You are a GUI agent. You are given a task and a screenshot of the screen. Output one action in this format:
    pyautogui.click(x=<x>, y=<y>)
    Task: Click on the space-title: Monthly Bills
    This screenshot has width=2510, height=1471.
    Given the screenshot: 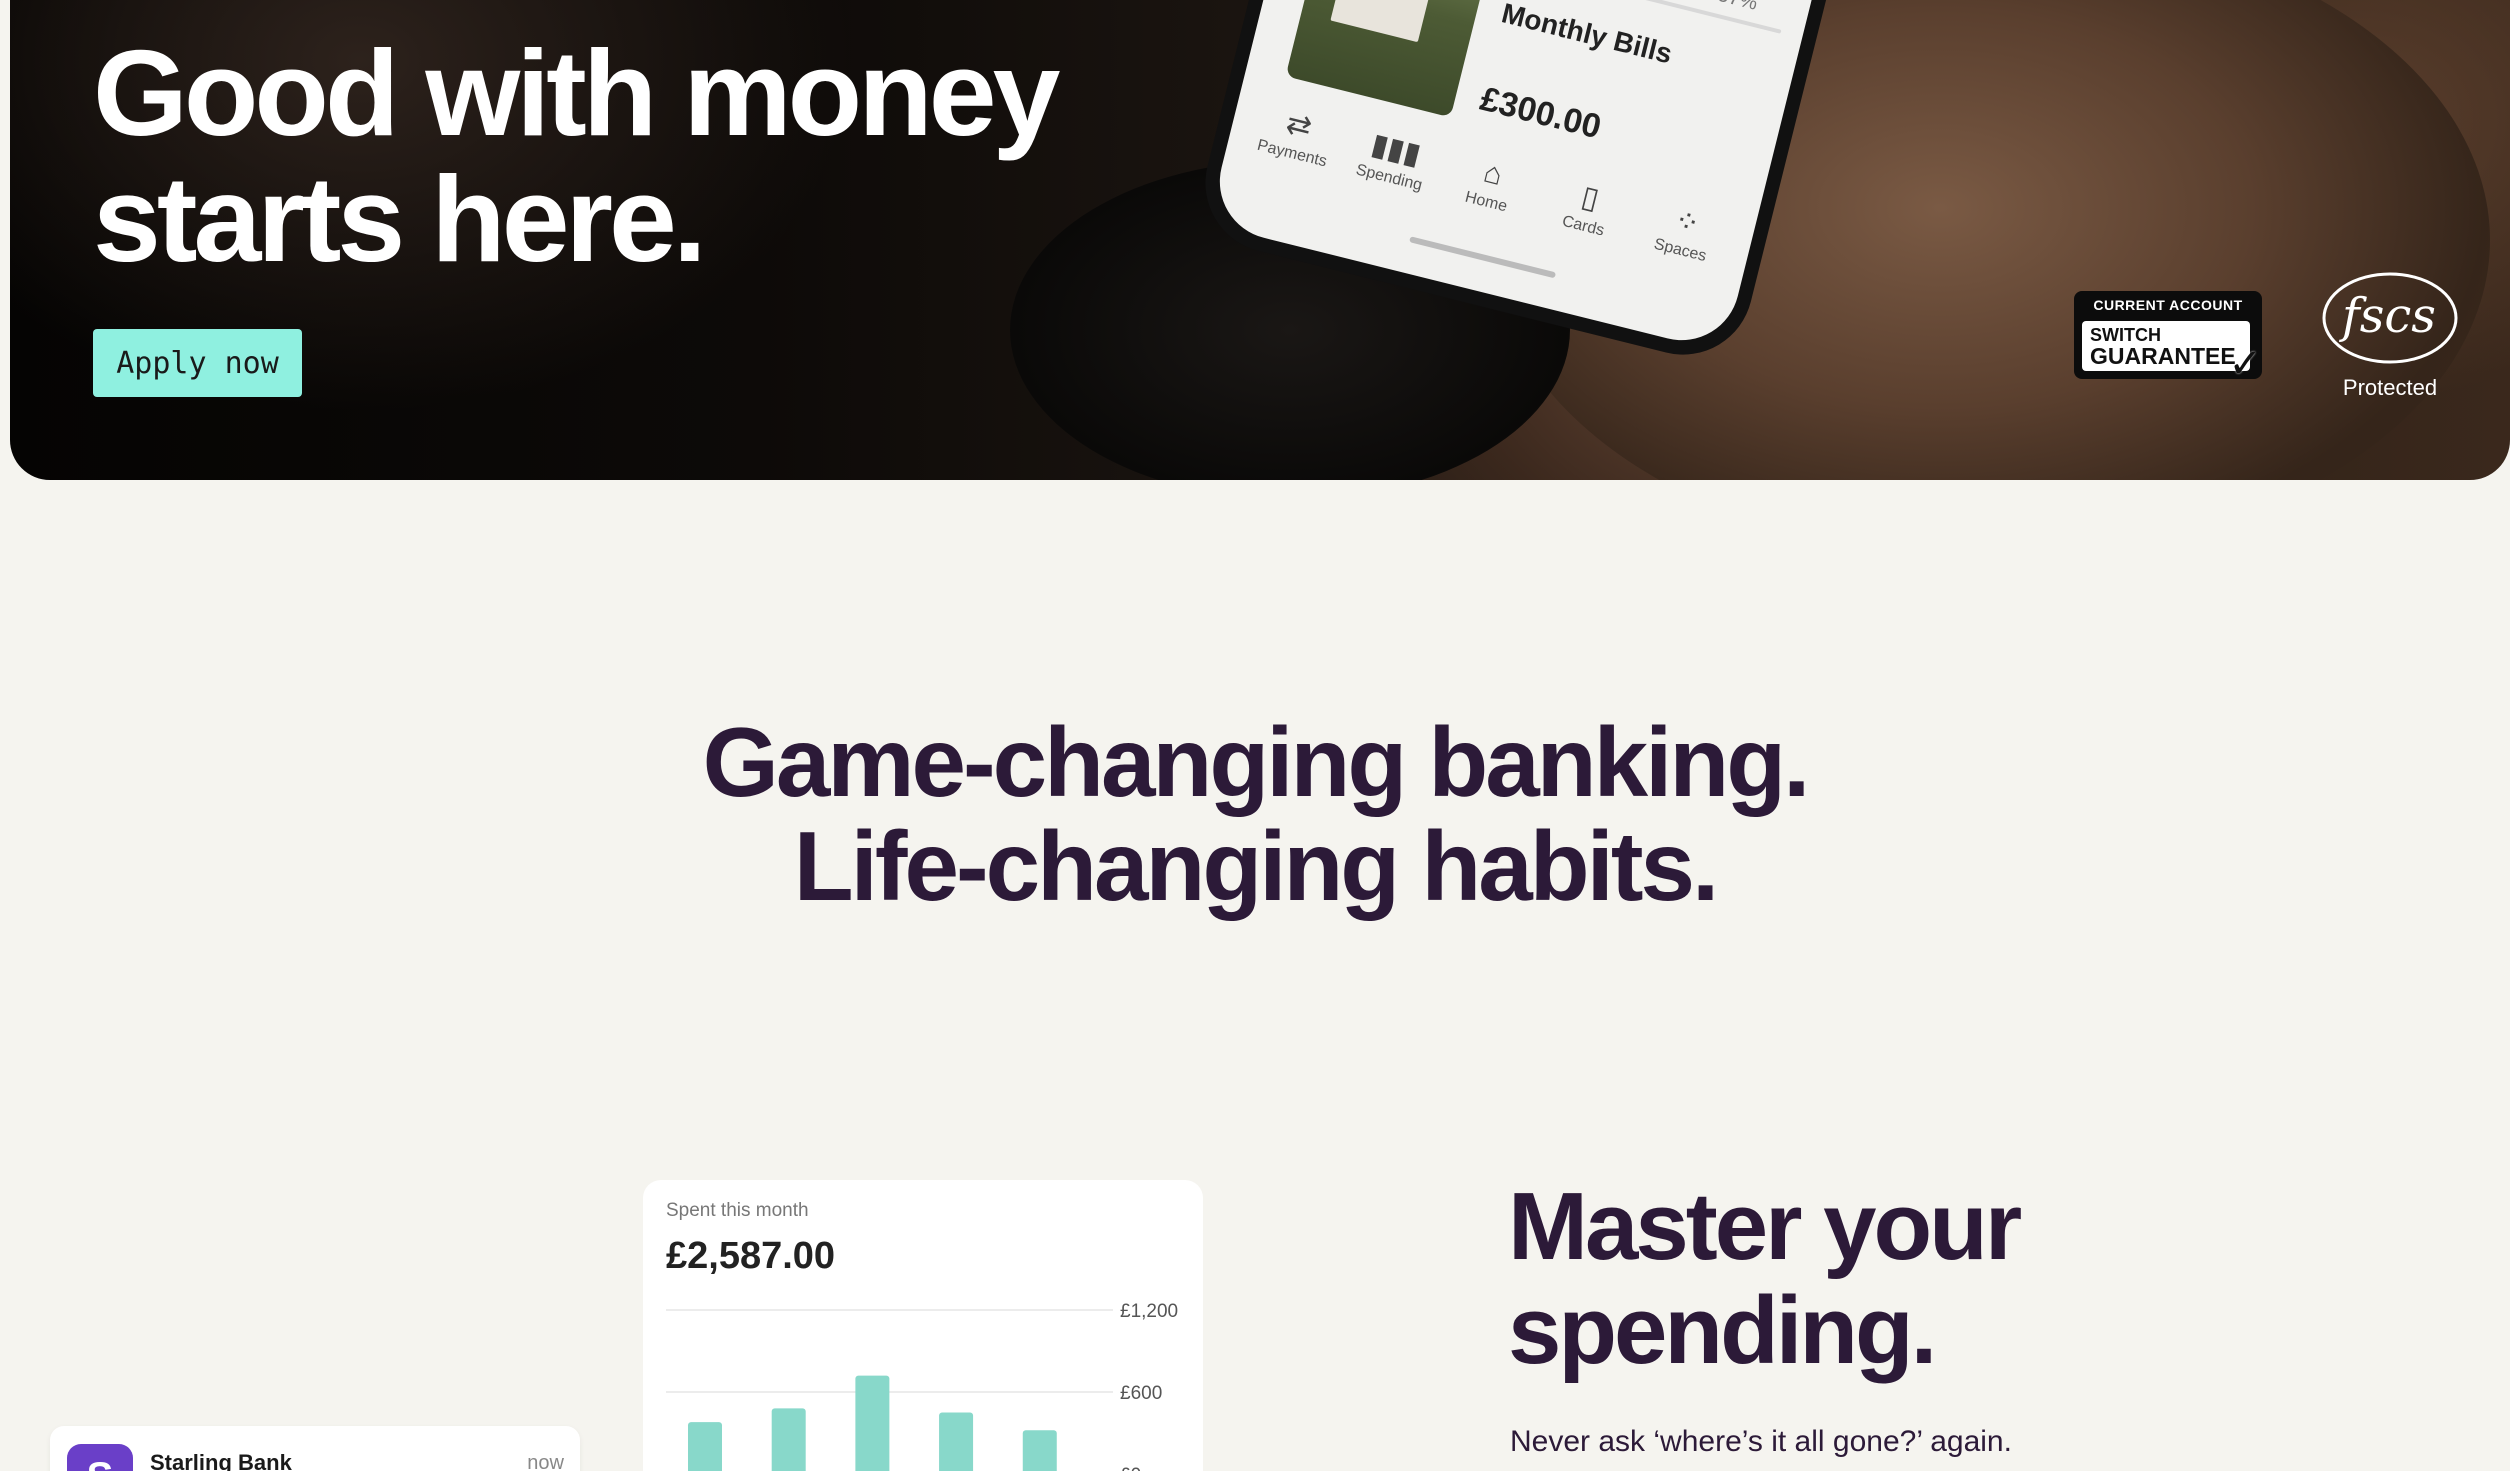 What is the action you would take?
    pyautogui.click(x=1587, y=35)
    